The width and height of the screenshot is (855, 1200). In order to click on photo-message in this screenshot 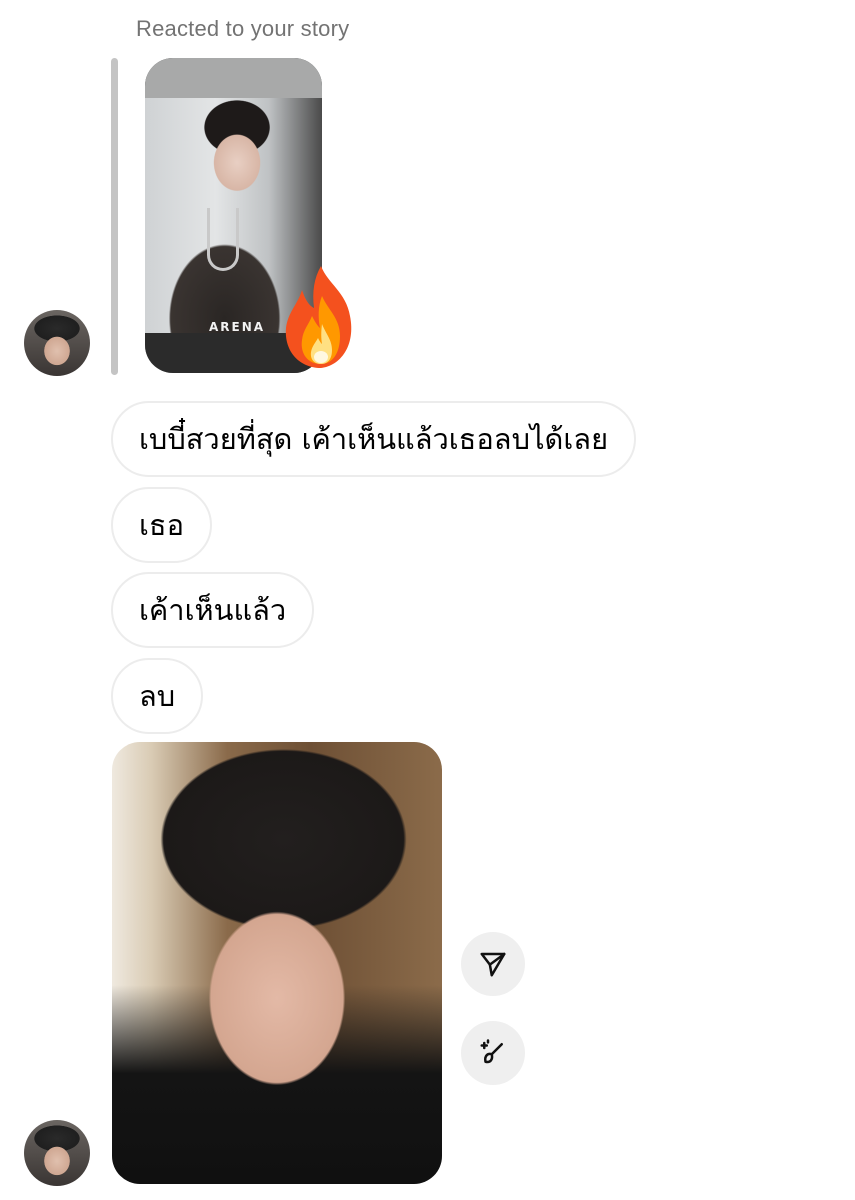, I will do `click(277, 963)`.